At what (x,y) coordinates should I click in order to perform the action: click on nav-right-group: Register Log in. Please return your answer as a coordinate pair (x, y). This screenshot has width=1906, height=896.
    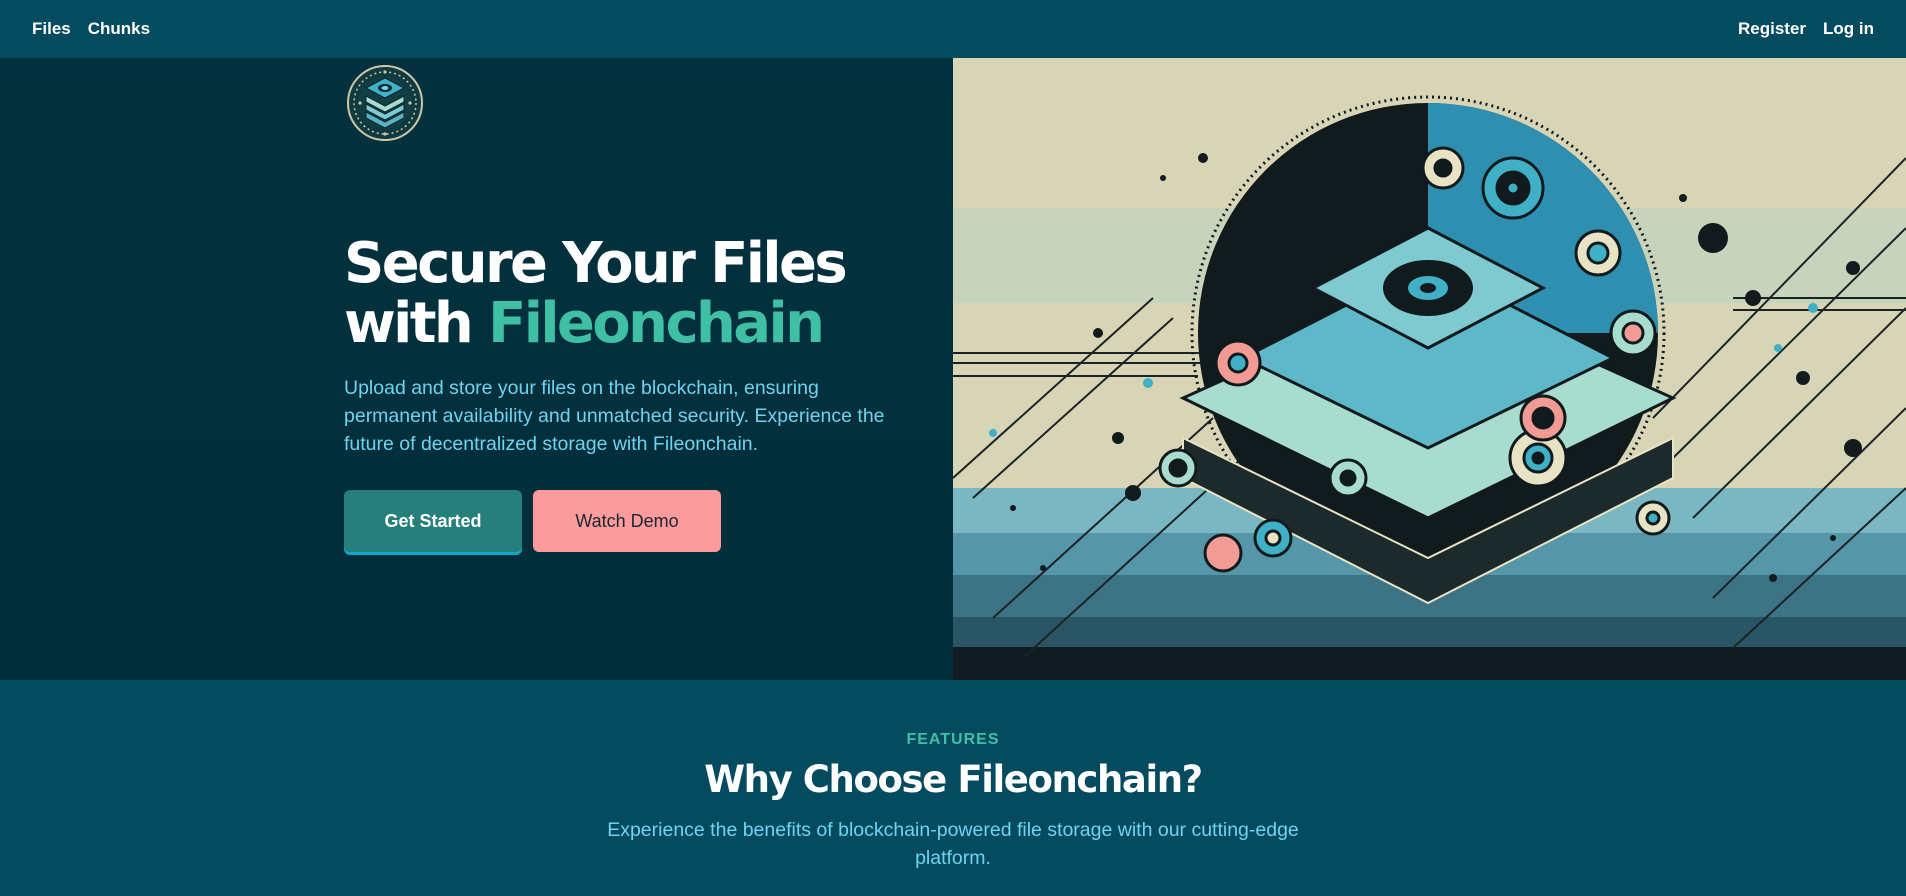
    Looking at the image, I should click on (1806, 29).